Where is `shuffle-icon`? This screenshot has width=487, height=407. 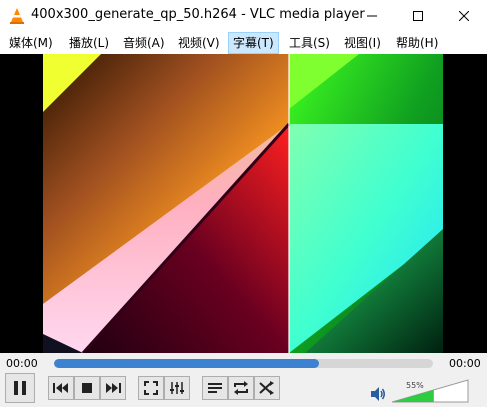
shuffle-icon is located at coordinates (266, 388).